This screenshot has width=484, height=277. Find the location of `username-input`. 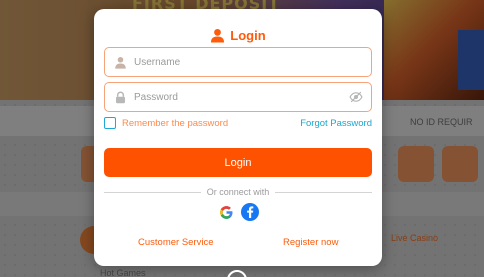

username-input is located at coordinates (252, 62).